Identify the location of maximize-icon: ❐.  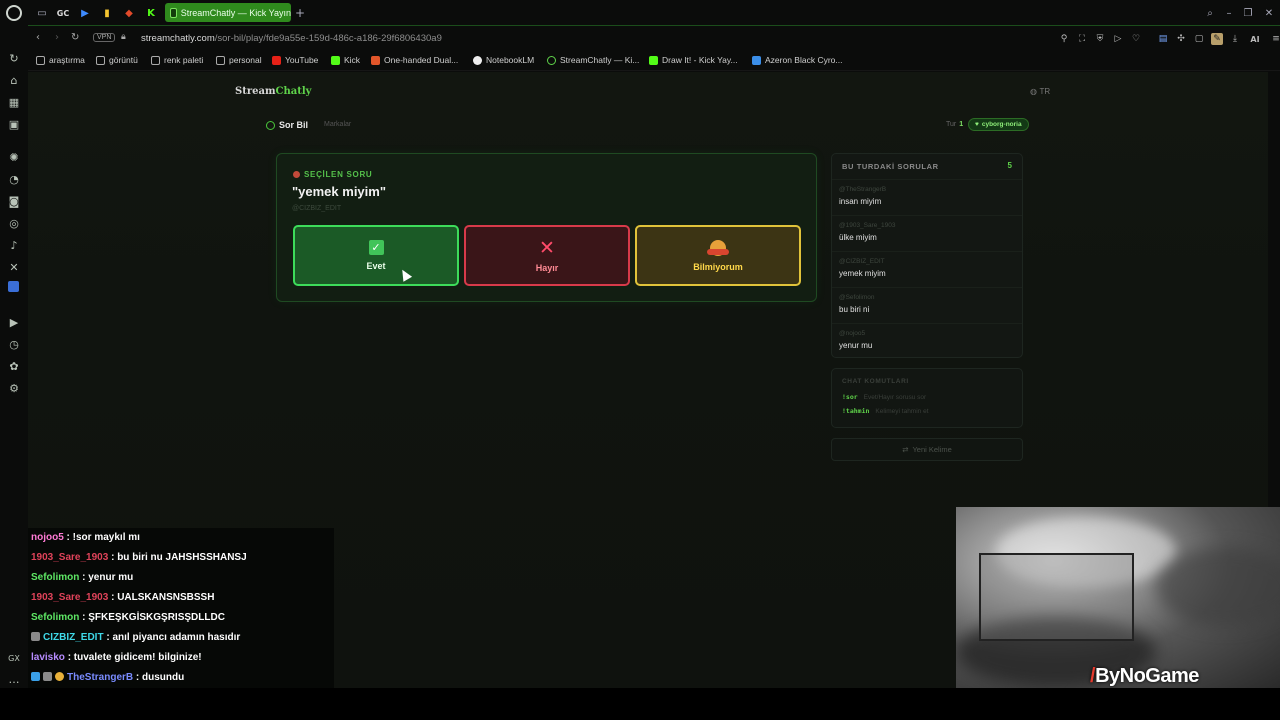
(1248, 13).